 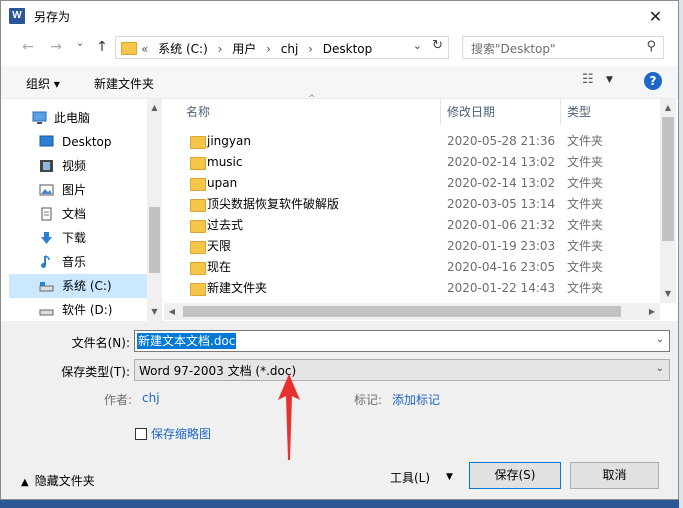 What do you see at coordinates (219, 267) in the screenshot?
I see `file-name: 现在` at bounding box center [219, 267].